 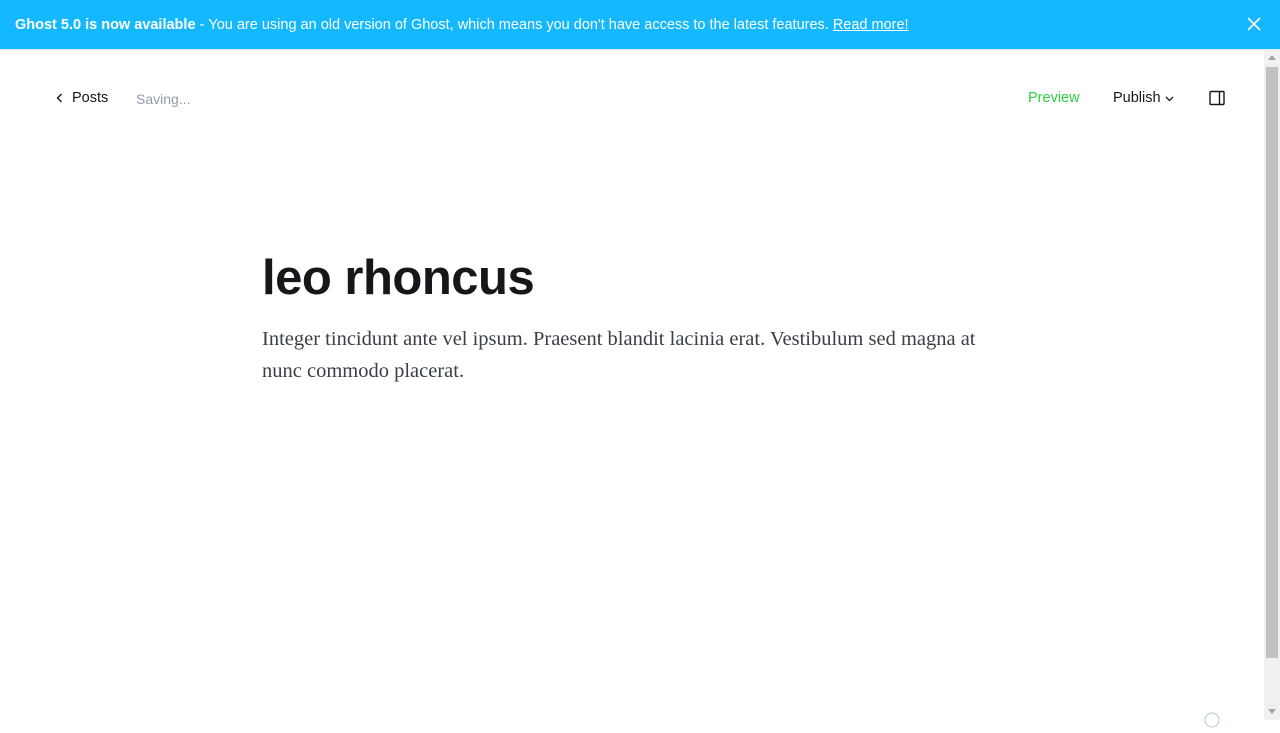 I want to click on chevron-down-icon, so click(x=1169, y=99).